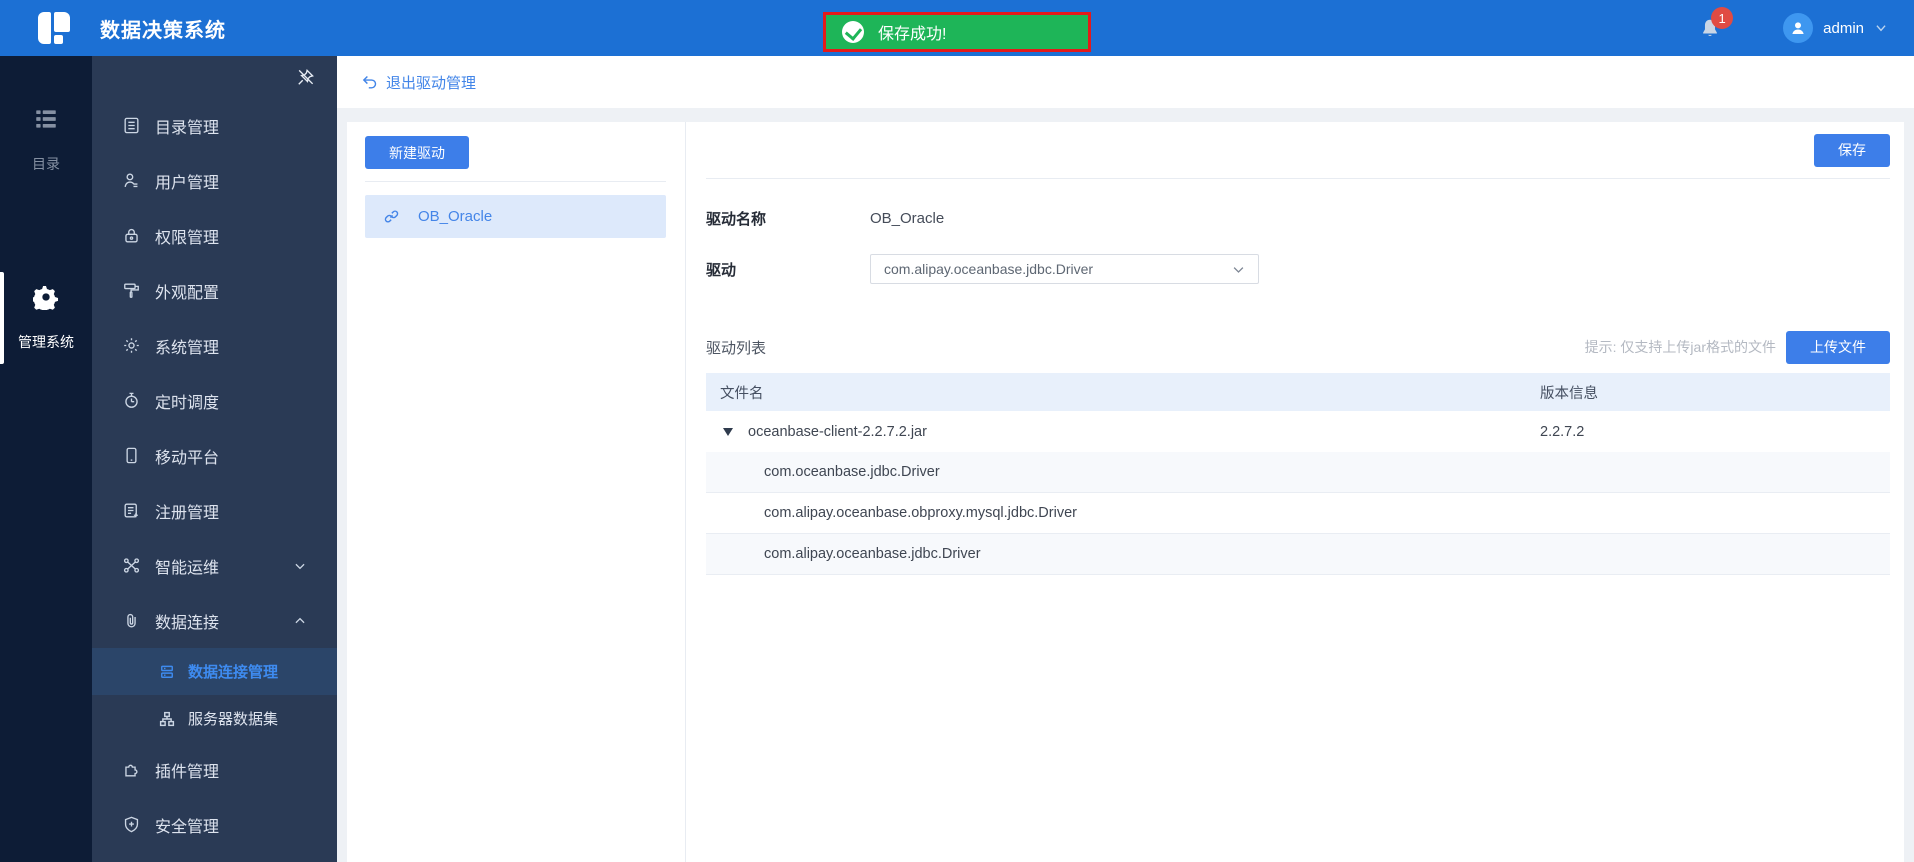  I want to click on exit-link-label: 退出驱动管理, so click(431, 83).